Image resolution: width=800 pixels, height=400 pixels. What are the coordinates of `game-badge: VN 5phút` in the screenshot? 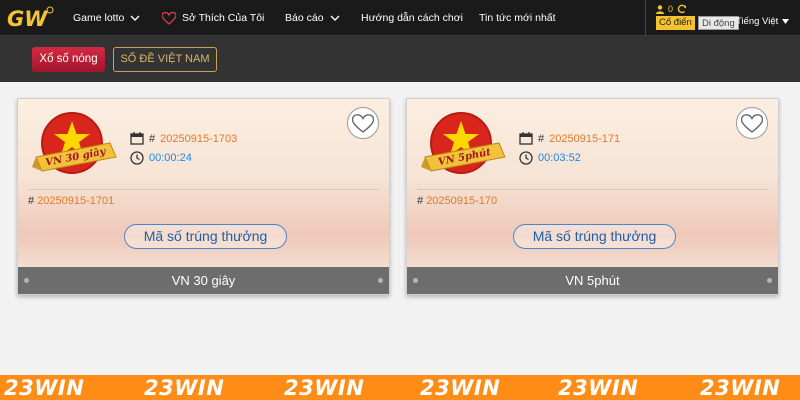 It's located at (463, 143).